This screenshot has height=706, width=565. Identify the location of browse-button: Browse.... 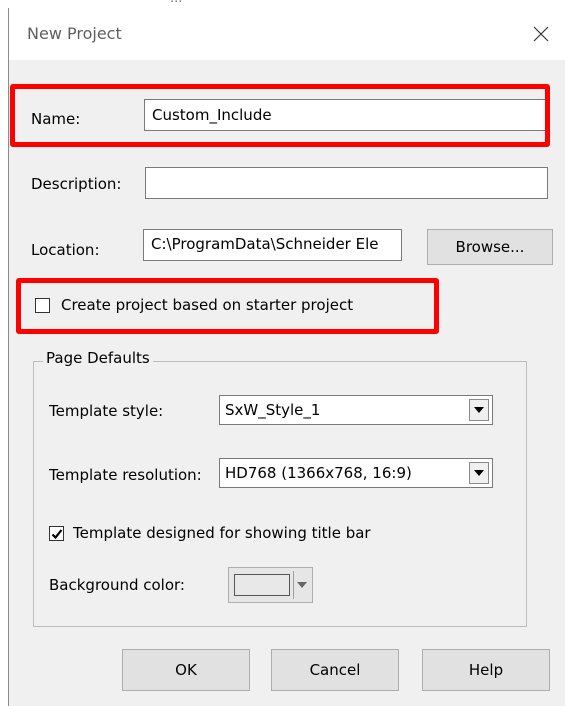
(490, 247).